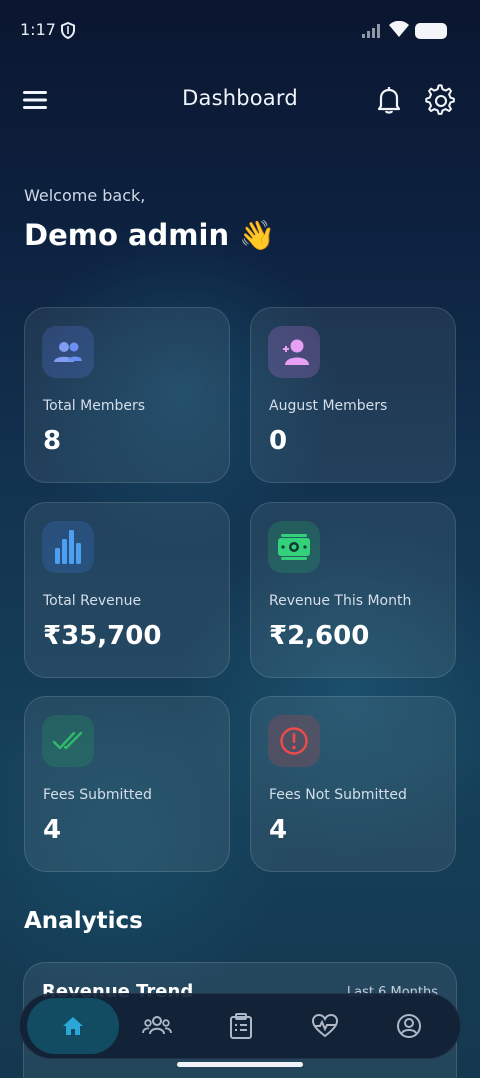 This screenshot has height=1078, width=480. I want to click on stat-label: Total Revenue, so click(92, 601).